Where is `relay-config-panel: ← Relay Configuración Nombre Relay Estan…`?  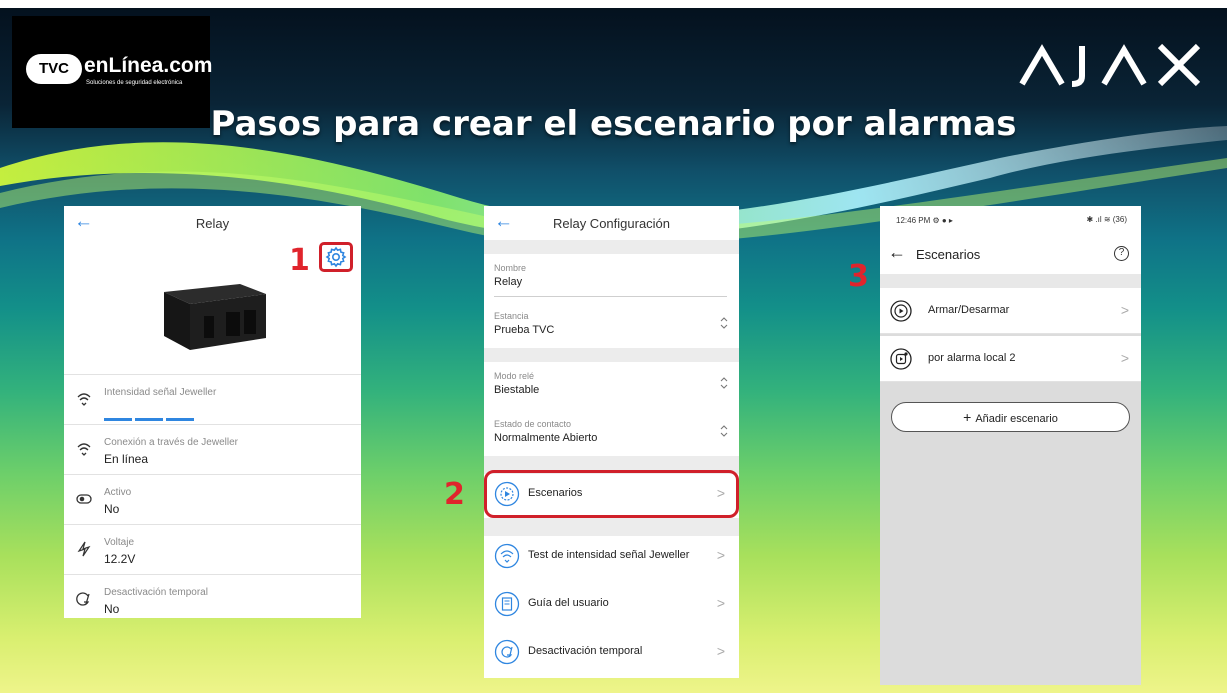 relay-config-panel: ← Relay Configuración Nombre Relay Estan… is located at coordinates (611, 442).